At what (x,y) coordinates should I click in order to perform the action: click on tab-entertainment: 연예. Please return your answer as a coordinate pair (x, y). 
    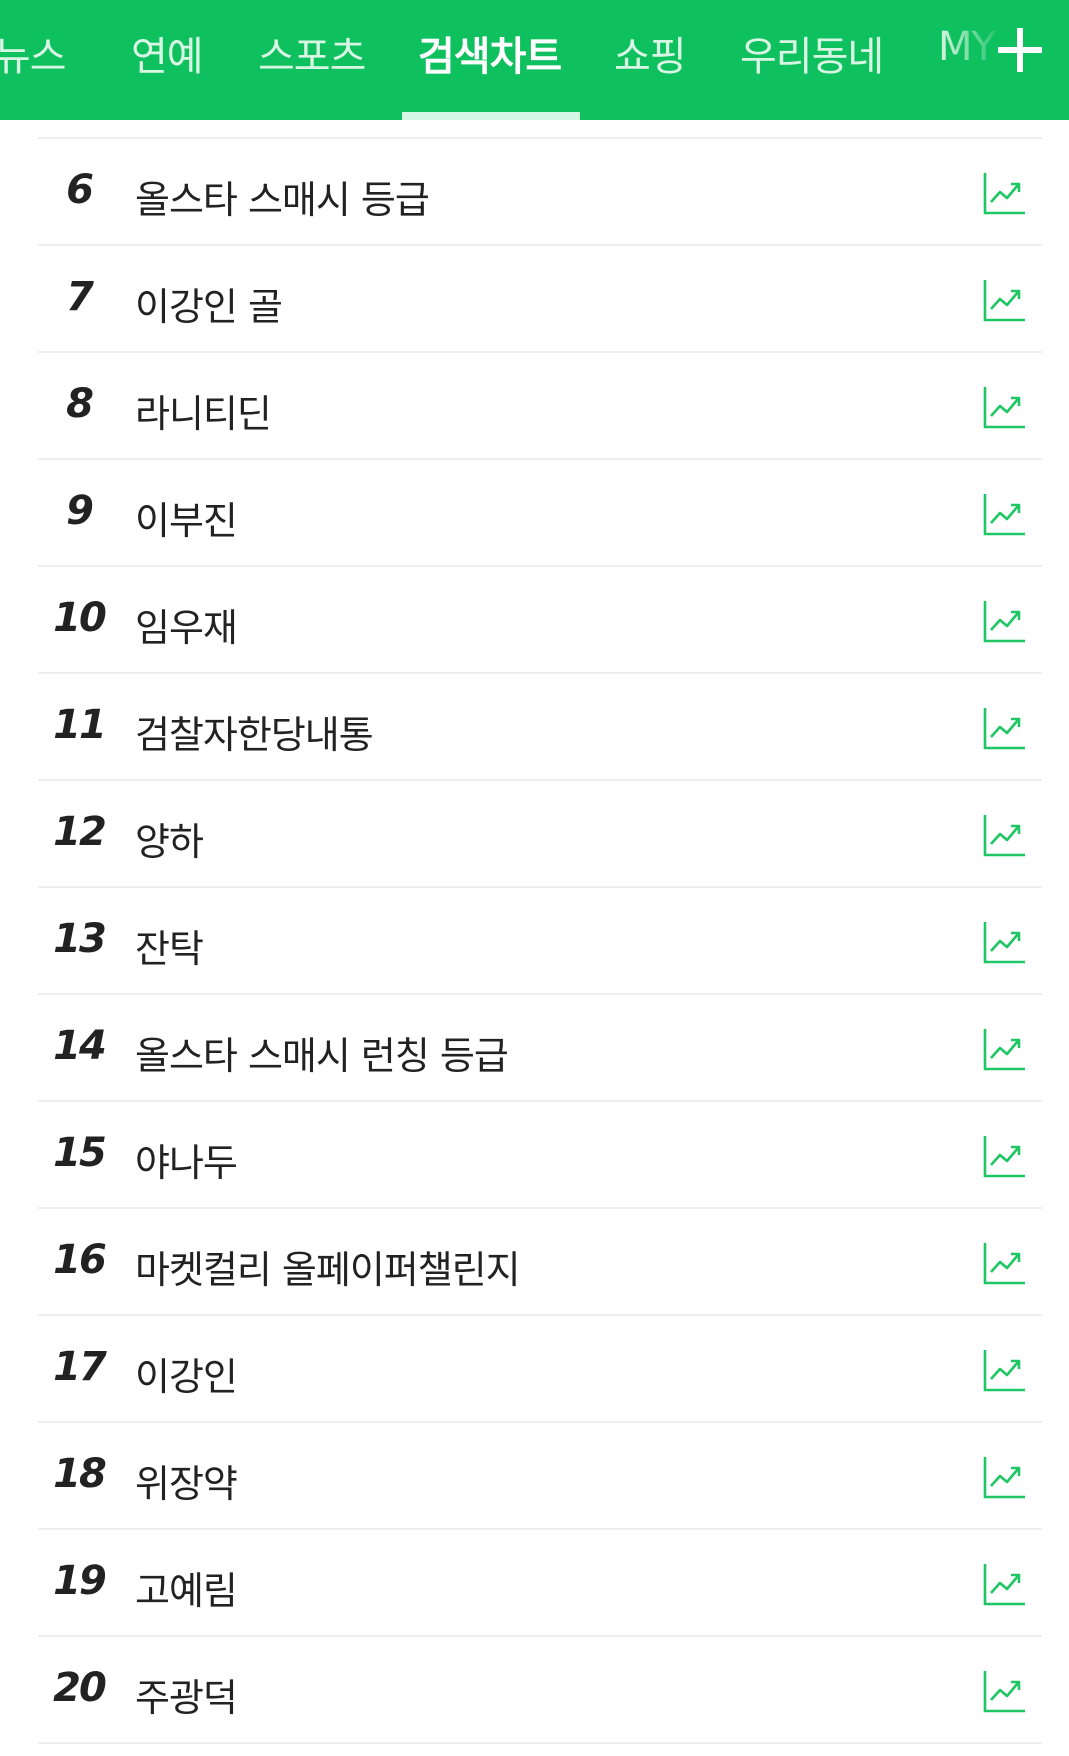
    Looking at the image, I should click on (167, 53).